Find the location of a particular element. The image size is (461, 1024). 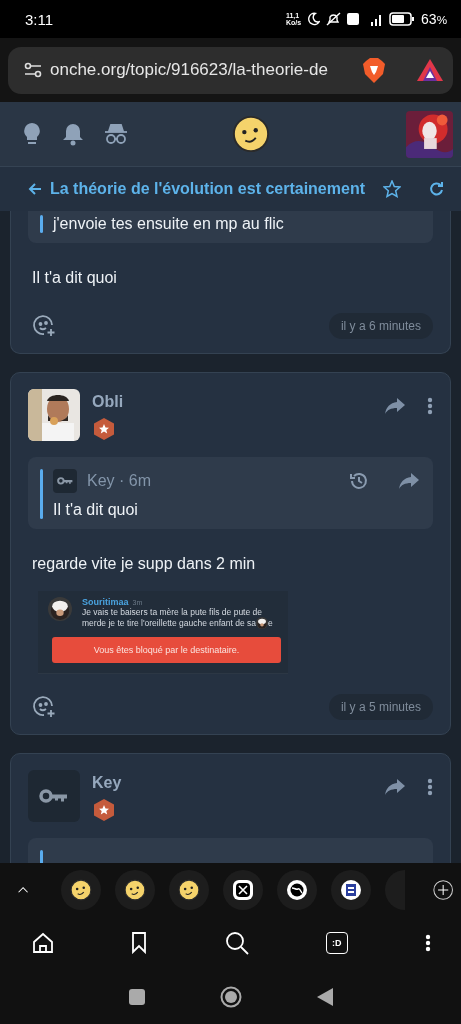

incognito-icon is located at coordinates (116, 134).